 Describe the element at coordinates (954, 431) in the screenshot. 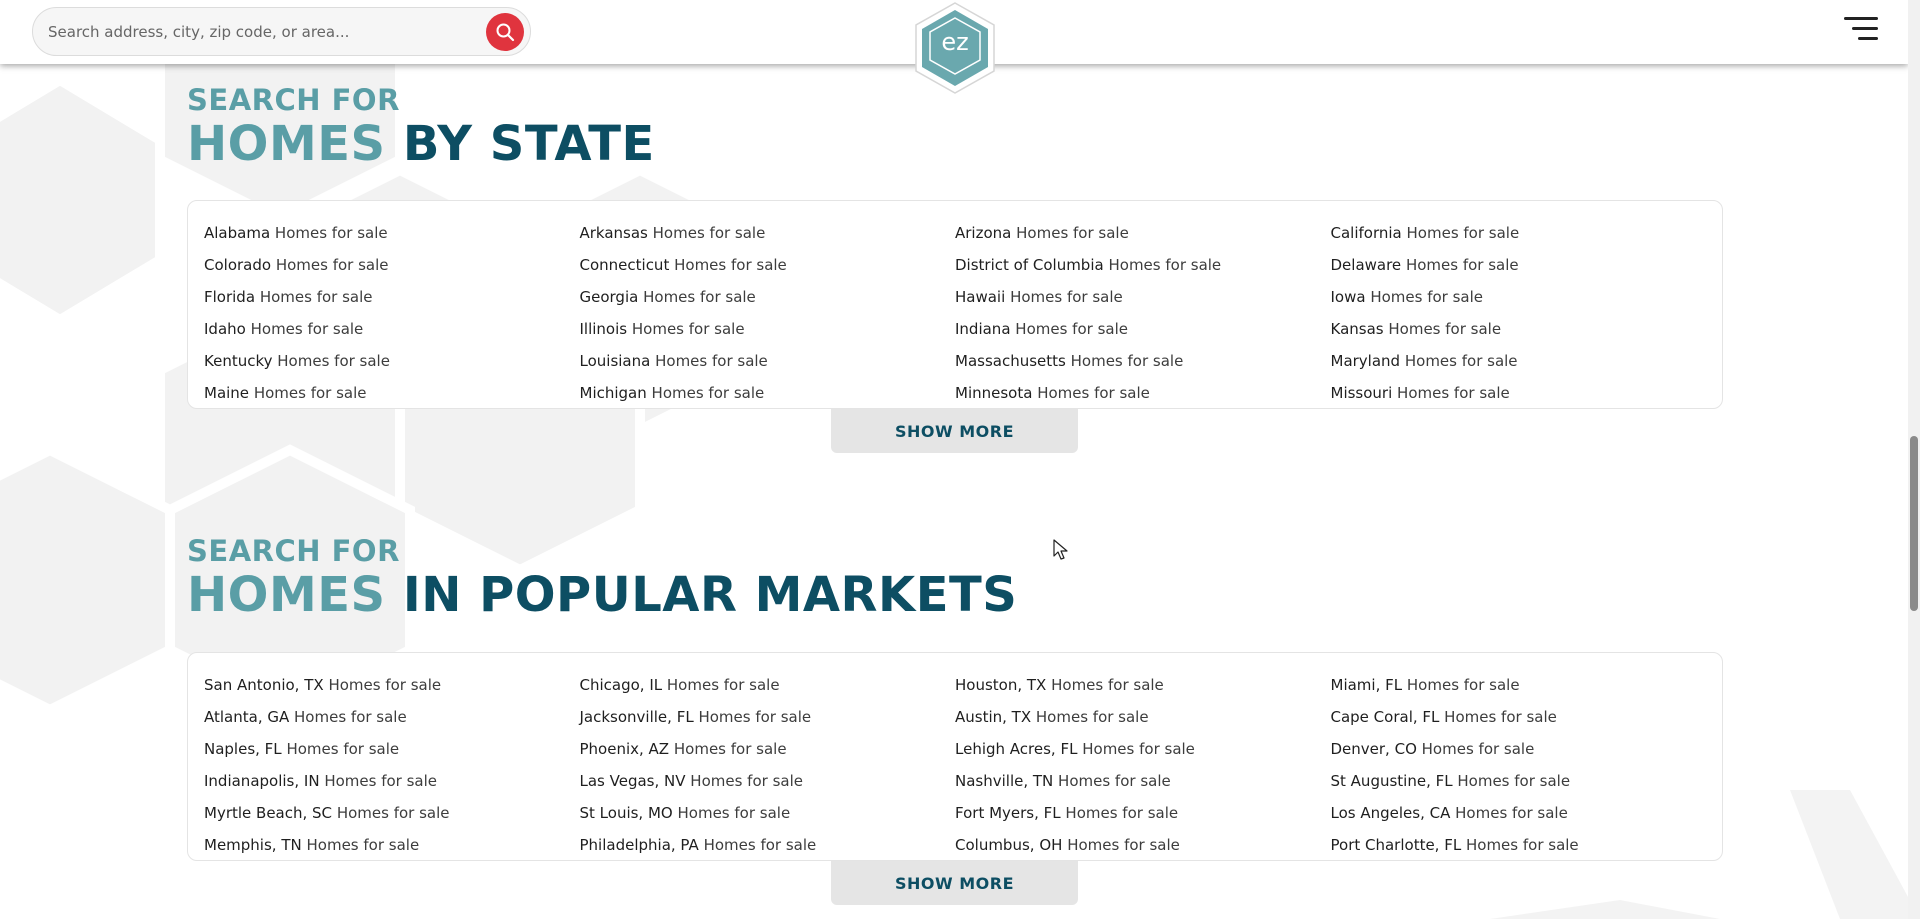

I see `states-show-more-button: SHOW MORE` at that location.